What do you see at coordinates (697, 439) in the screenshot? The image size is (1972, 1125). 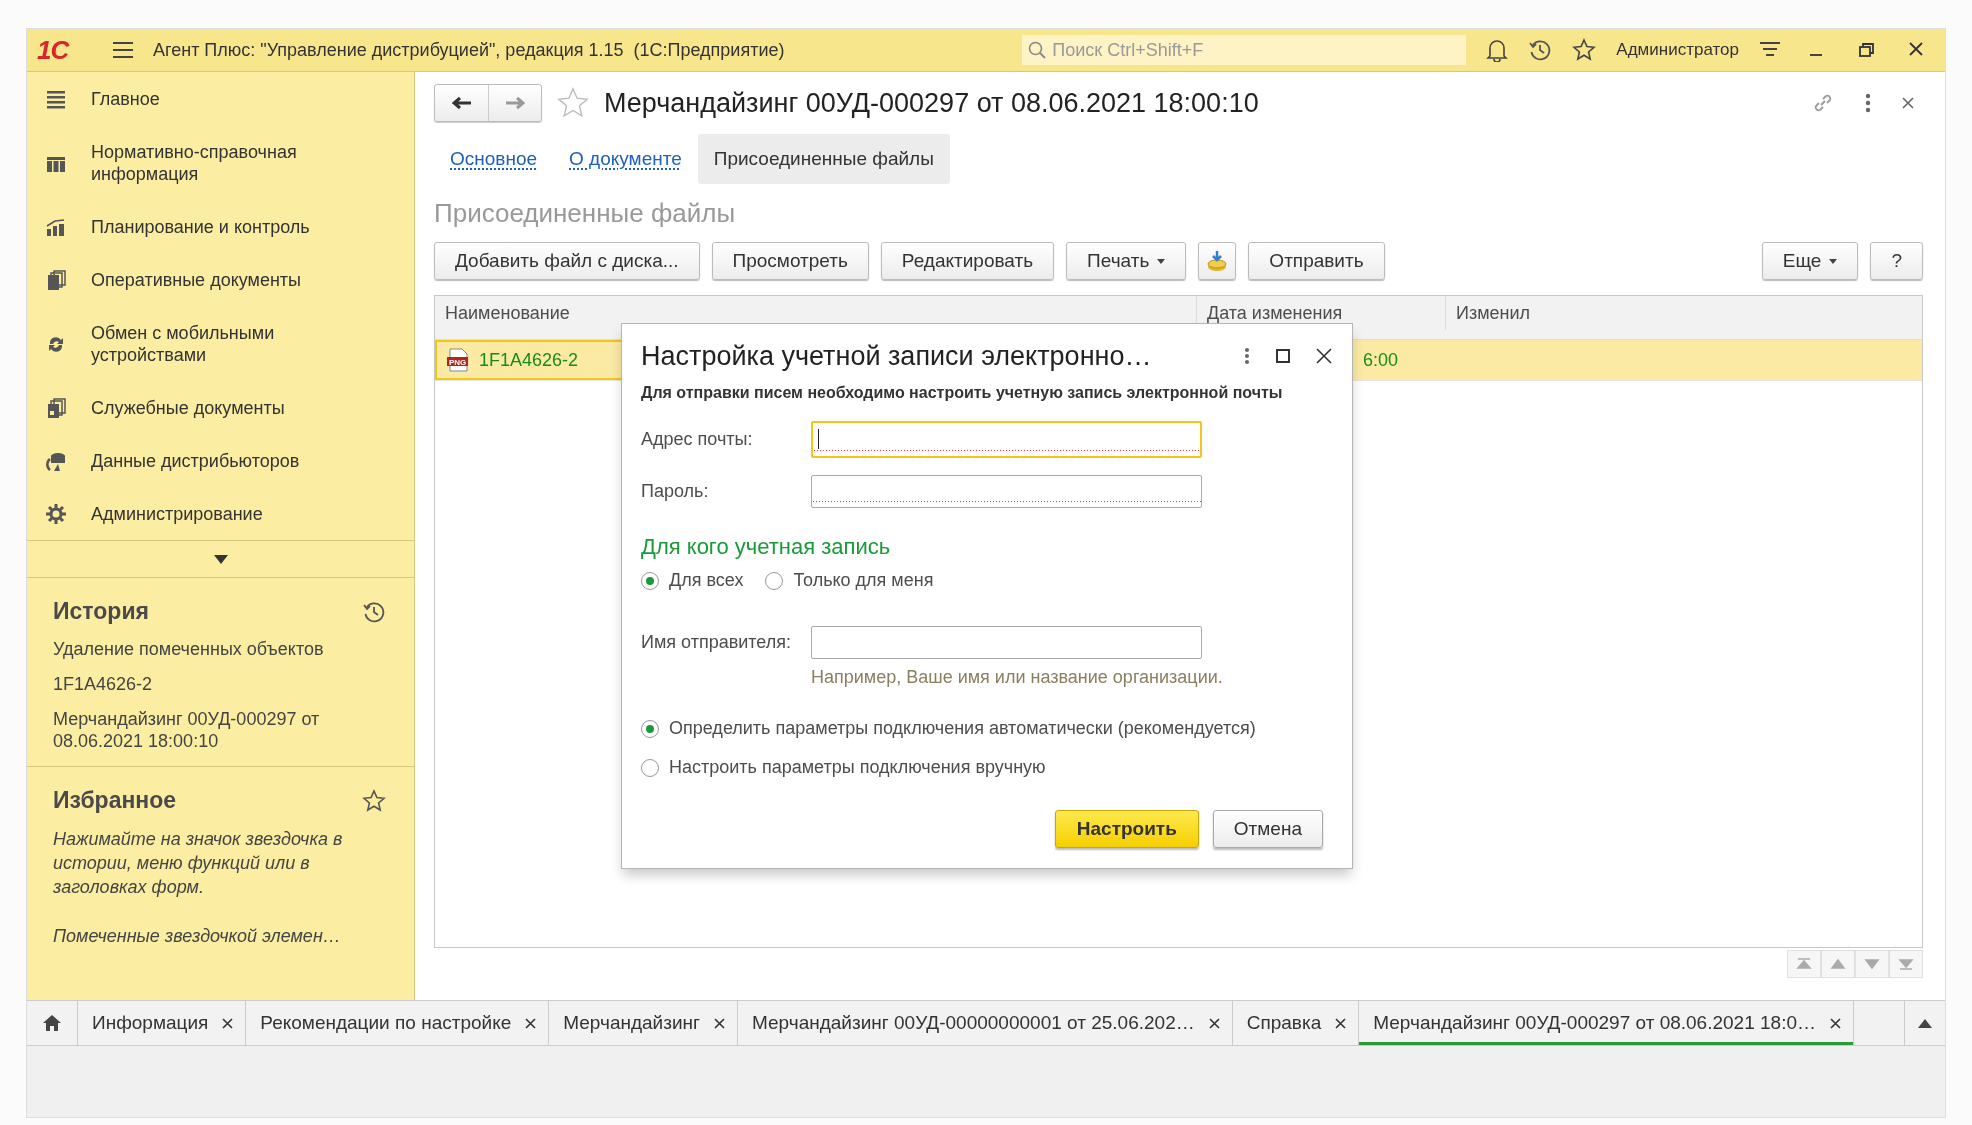 I see `field-label: Адрес почты:` at bounding box center [697, 439].